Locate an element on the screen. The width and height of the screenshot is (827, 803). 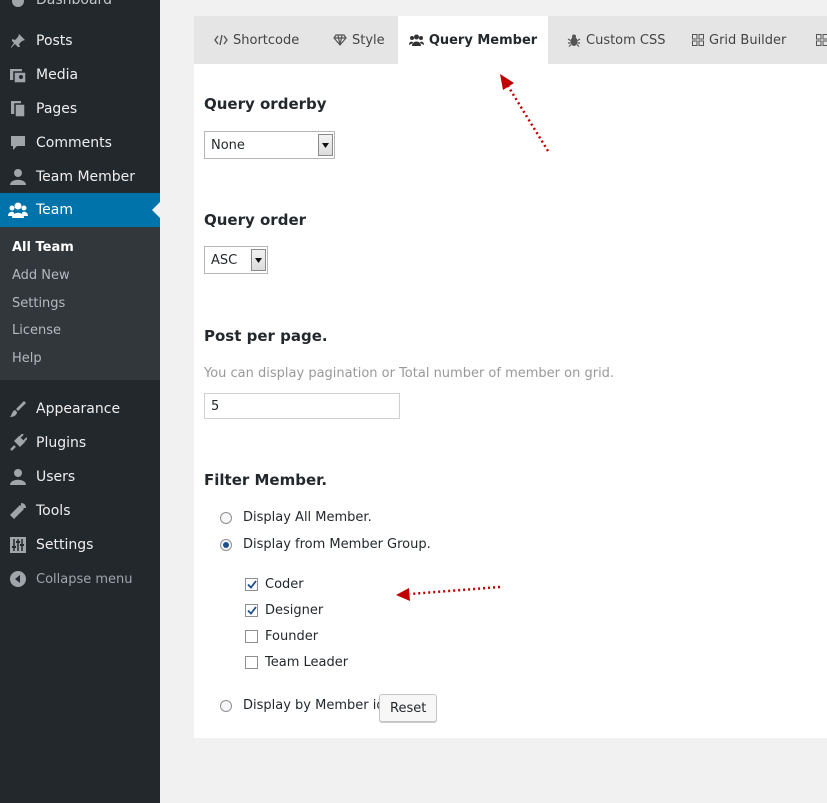
checkbox-team-leader is located at coordinates (251, 662).